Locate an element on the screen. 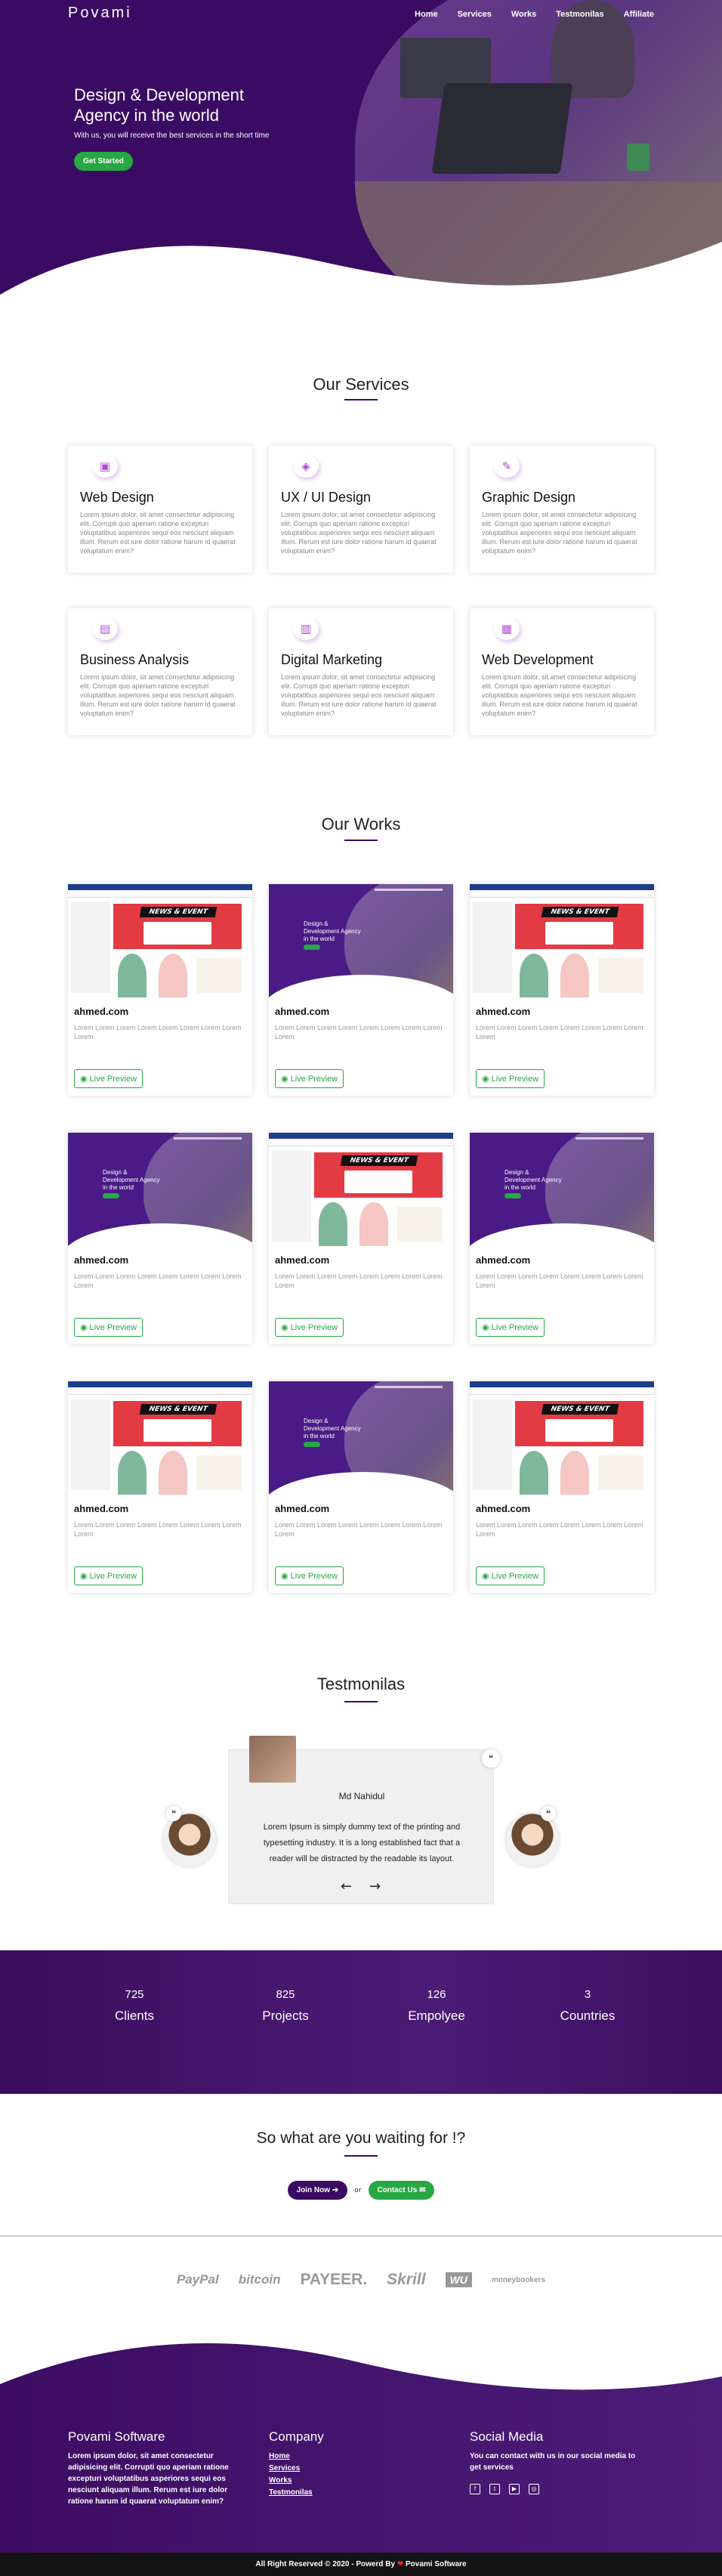  stat-value: 825 is located at coordinates (285, 1994).